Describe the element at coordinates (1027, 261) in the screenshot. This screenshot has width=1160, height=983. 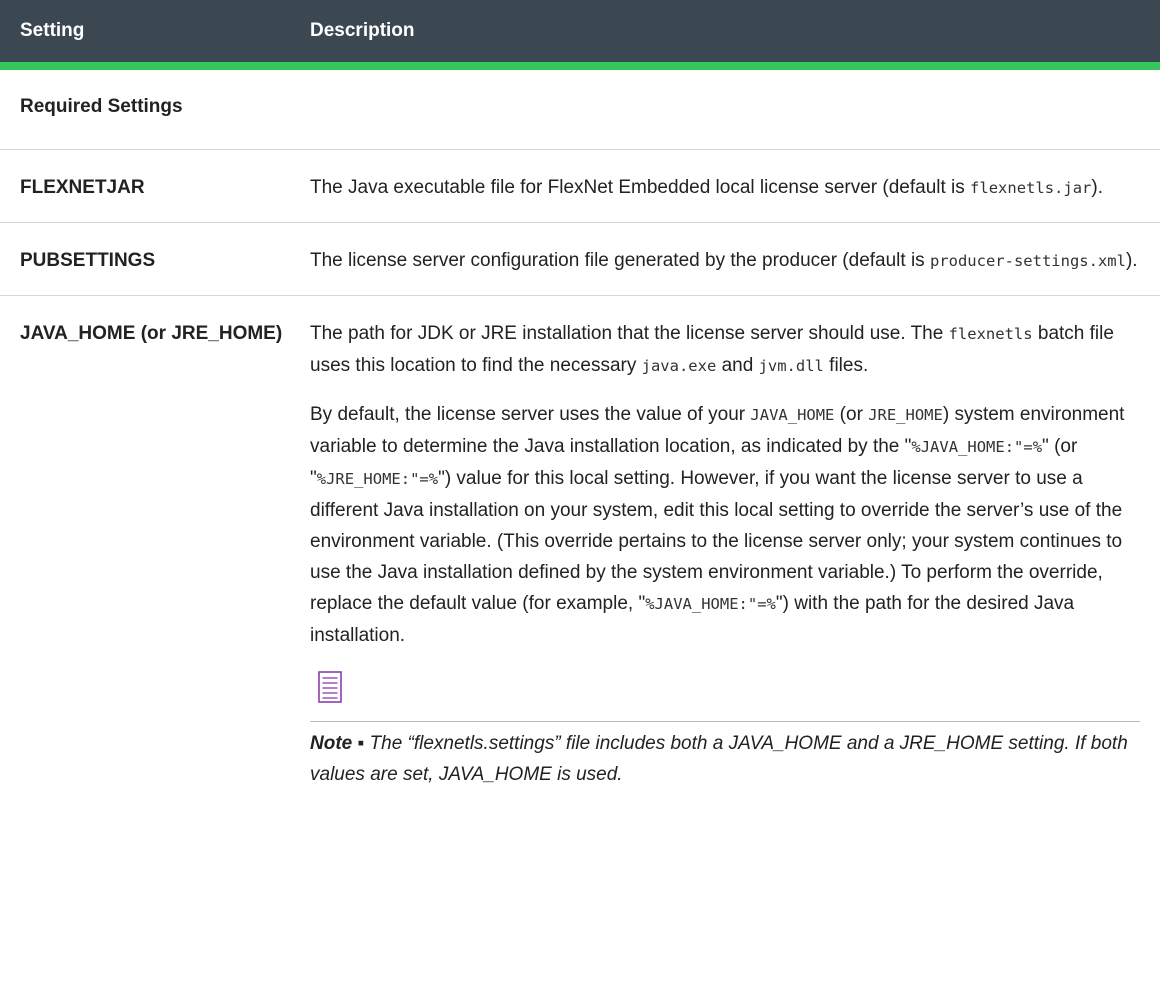
I see `code-text: producer-settings.xml` at that location.